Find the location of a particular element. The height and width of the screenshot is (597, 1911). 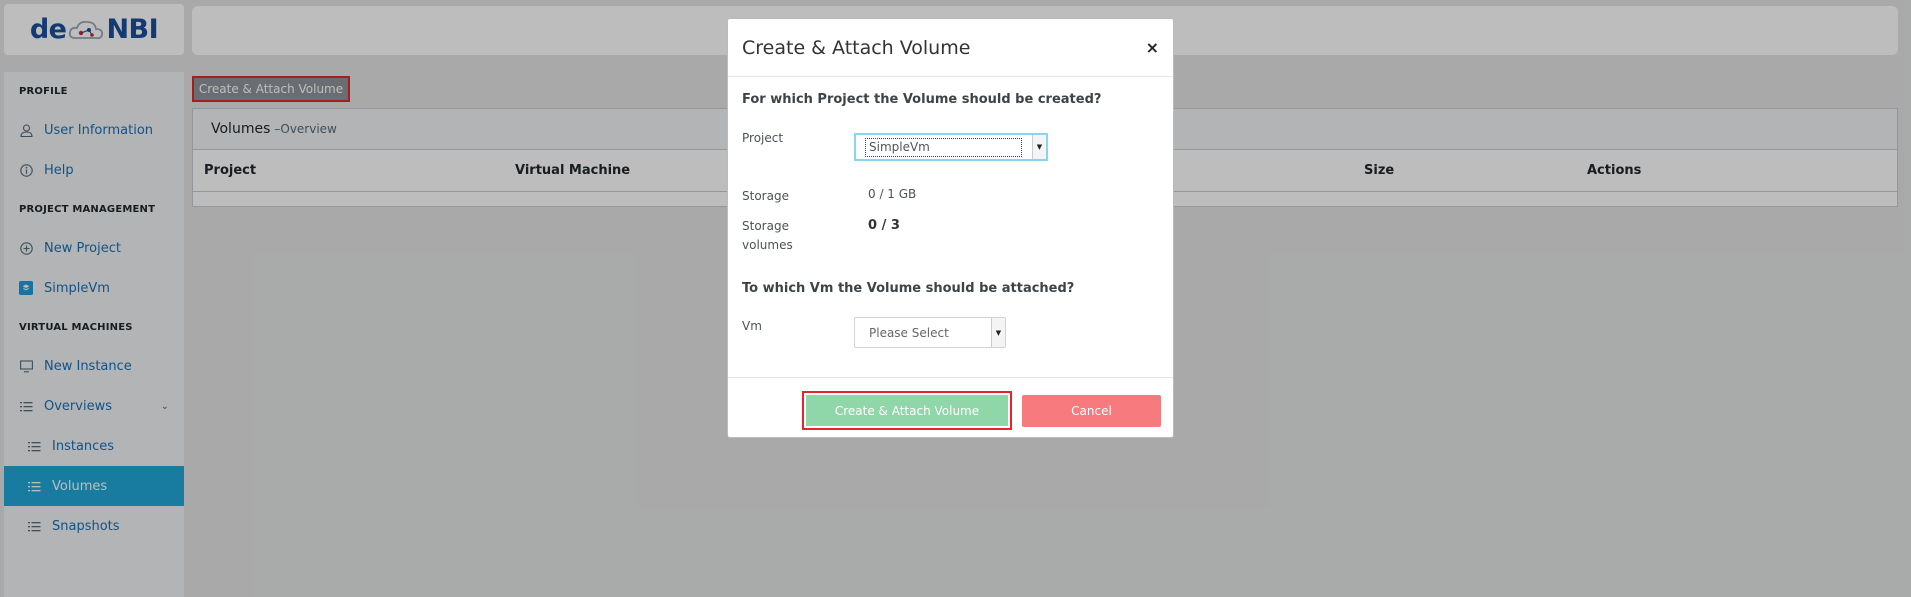

project-select: SimpleVm ▼ is located at coordinates (951, 147).